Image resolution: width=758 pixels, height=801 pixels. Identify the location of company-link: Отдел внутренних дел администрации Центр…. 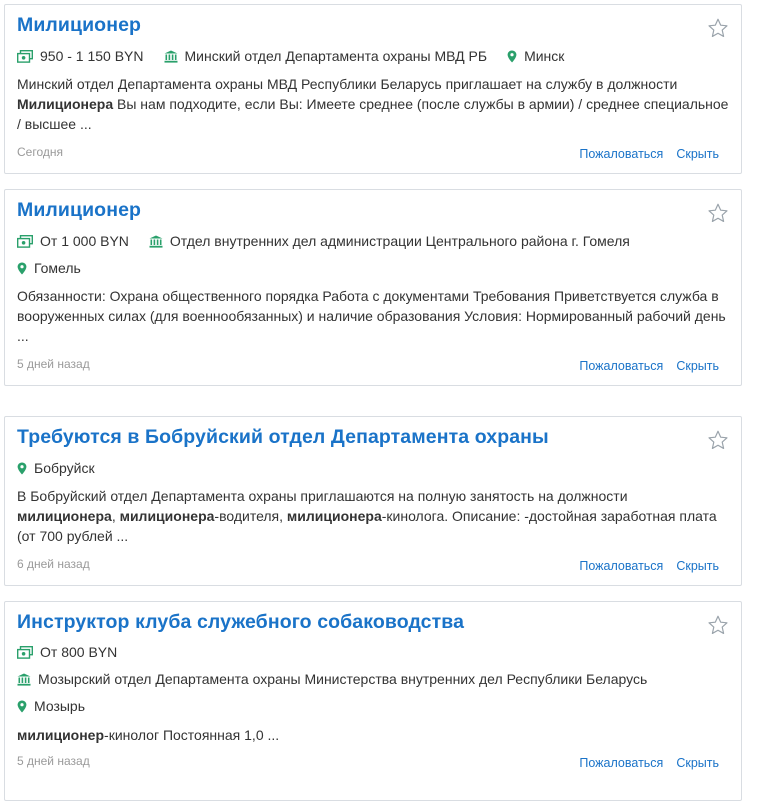
(400, 241).